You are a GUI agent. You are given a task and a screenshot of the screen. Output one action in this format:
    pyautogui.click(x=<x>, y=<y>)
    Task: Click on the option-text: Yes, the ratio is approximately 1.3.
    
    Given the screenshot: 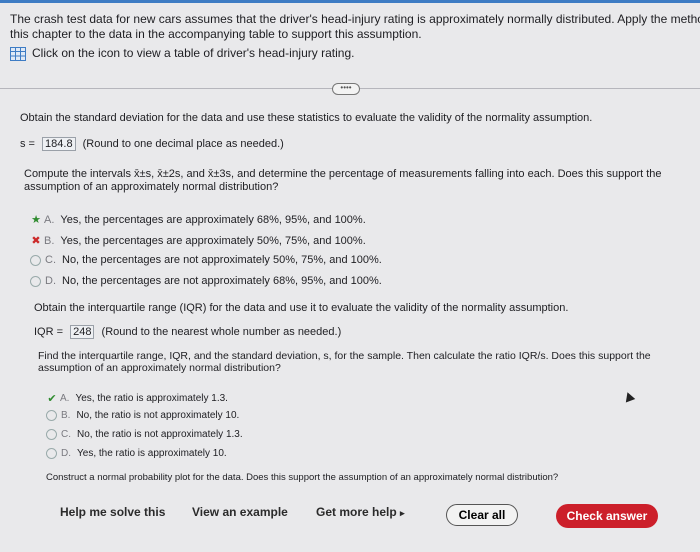 What is the action you would take?
    pyautogui.click(x=151, y=398)
    